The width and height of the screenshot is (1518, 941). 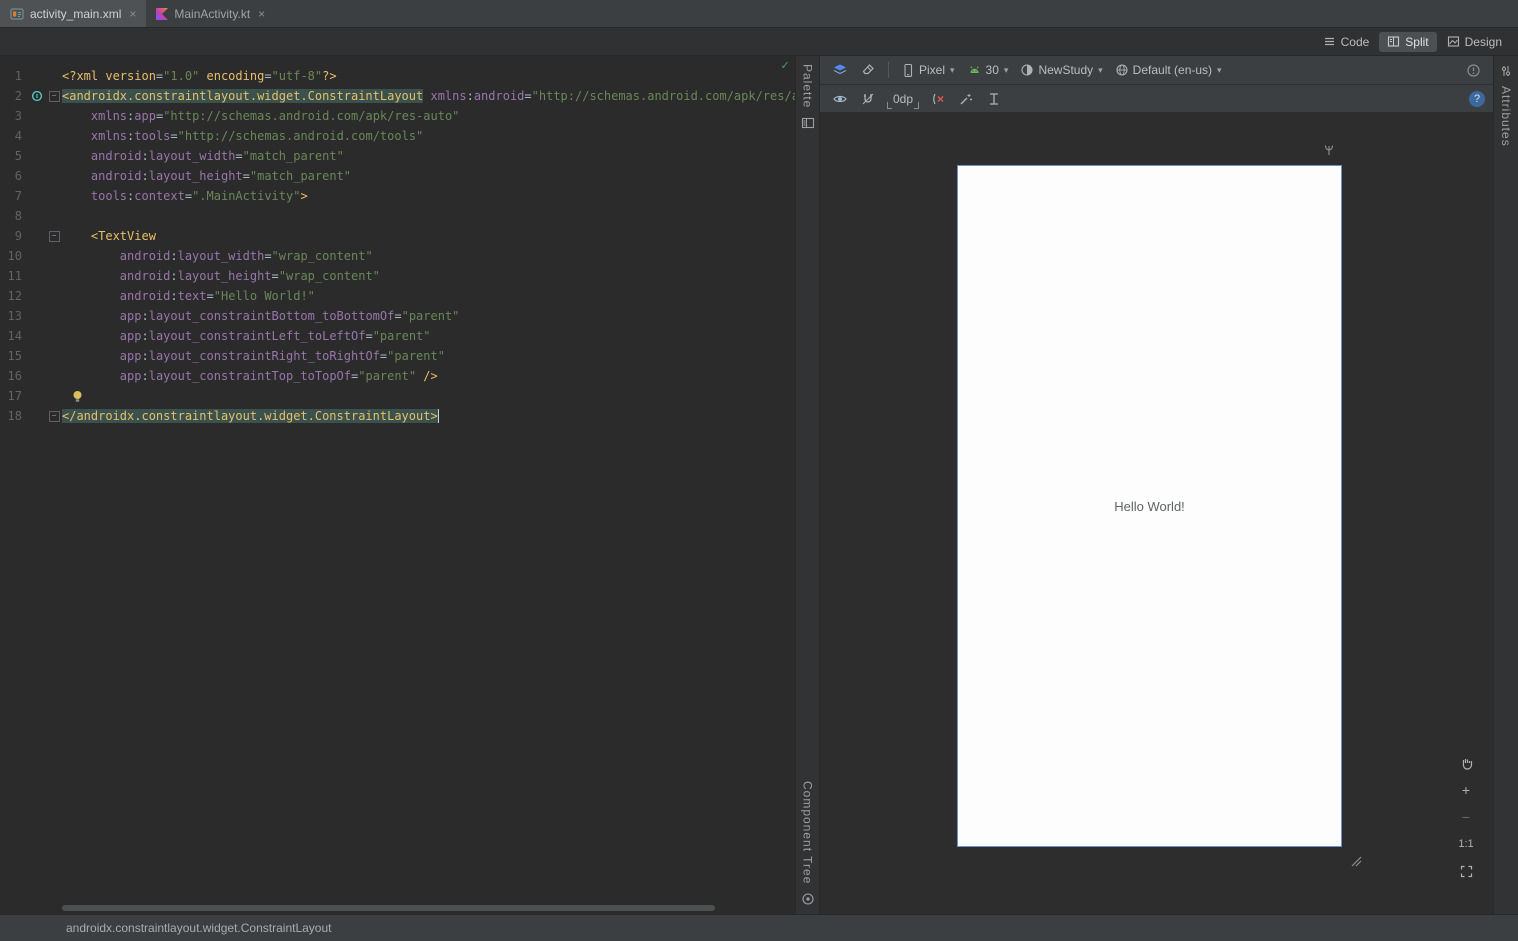 What do you see at coordinates (428, 236) in the screenshot?
I see `code-text: <TextView` at bounding box center [428, 236].